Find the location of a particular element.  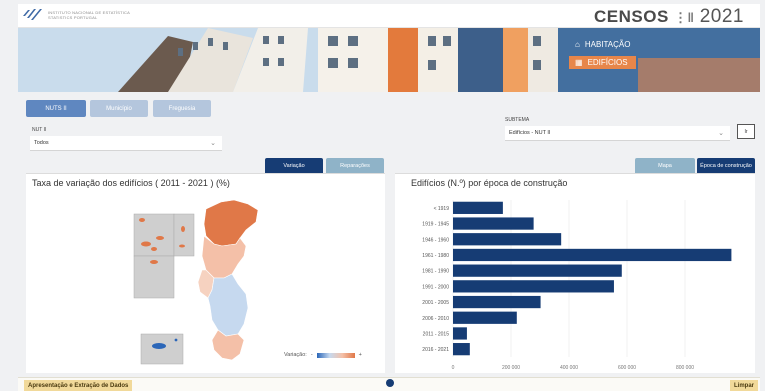

info-icon is located at coordinates (390, 383).